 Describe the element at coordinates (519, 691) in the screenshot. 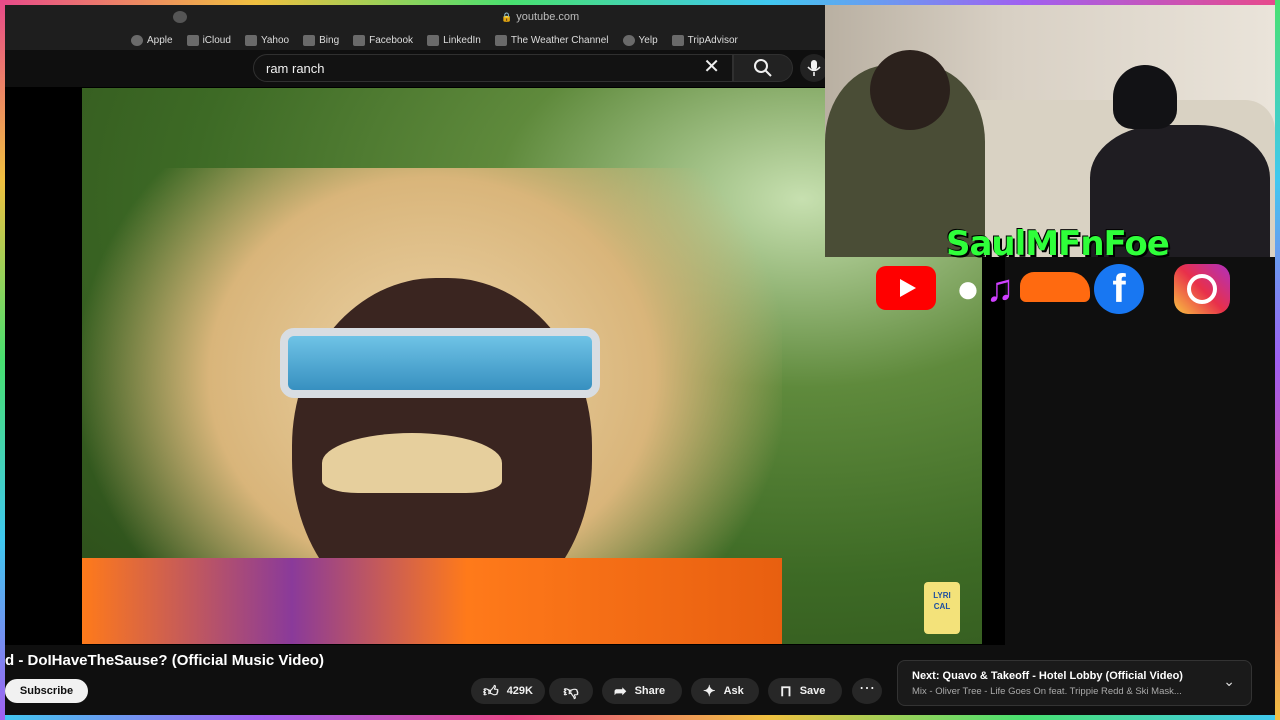

I see `like-count: 429K` at that location.